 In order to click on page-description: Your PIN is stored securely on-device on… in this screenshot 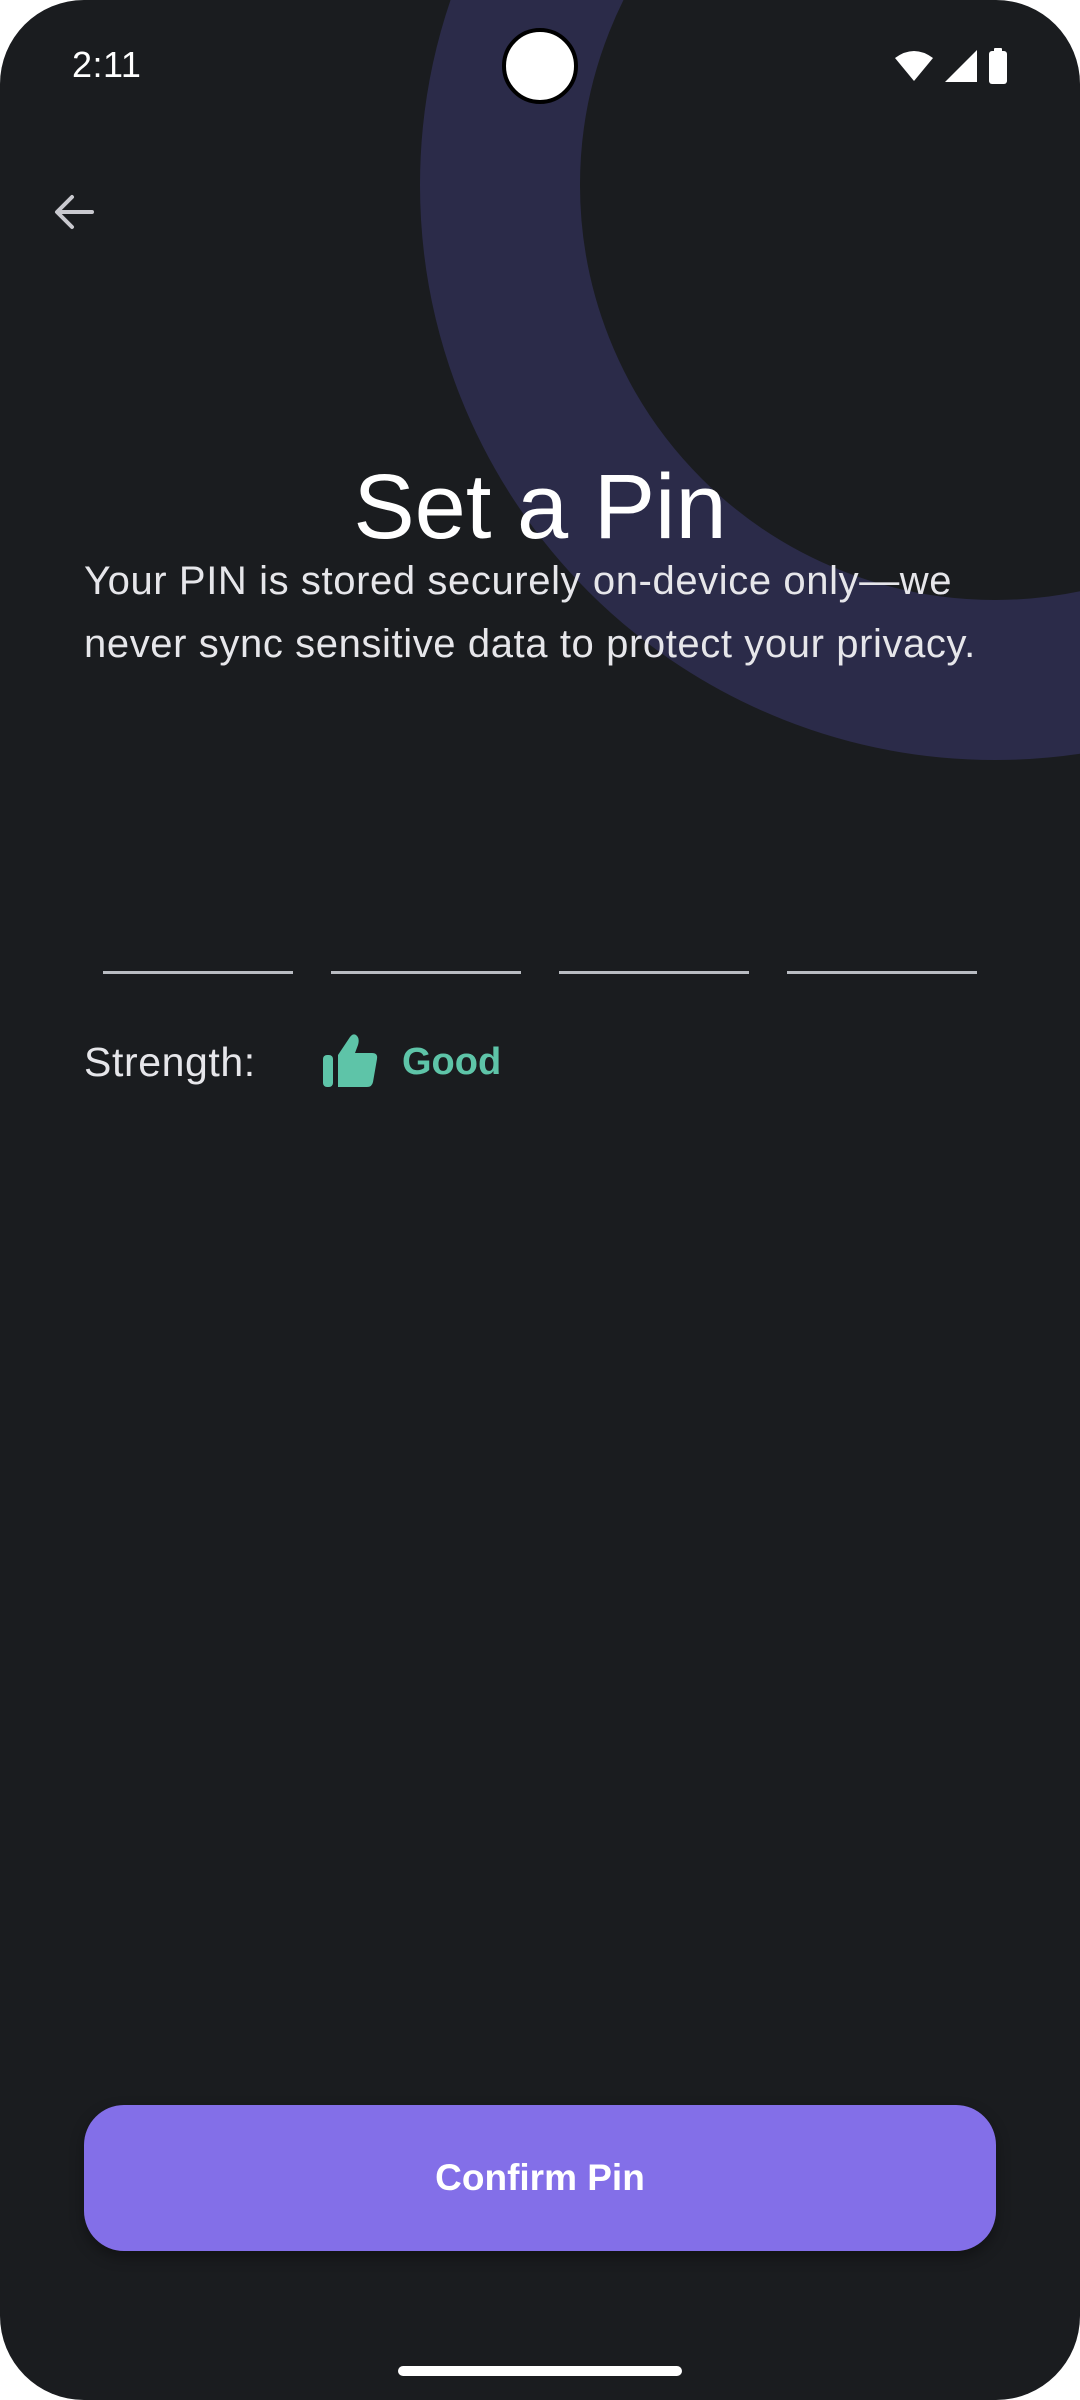, I will do `click(530, 612)`.